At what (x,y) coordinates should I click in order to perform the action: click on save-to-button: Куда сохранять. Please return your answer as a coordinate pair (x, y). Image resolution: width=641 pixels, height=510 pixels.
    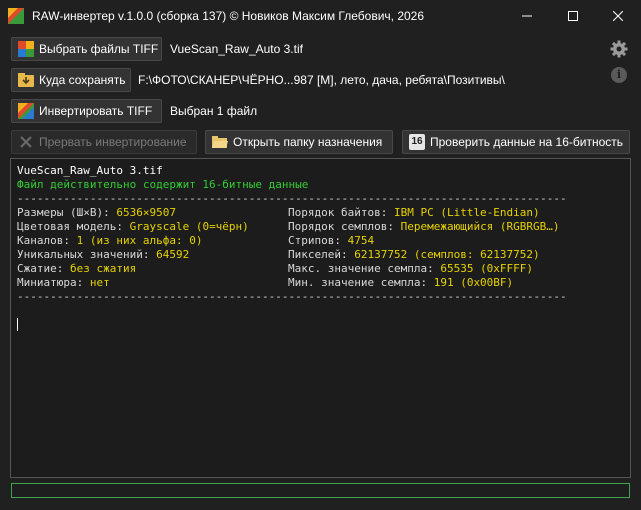
    Looking at the image, I should click on (71, 80).